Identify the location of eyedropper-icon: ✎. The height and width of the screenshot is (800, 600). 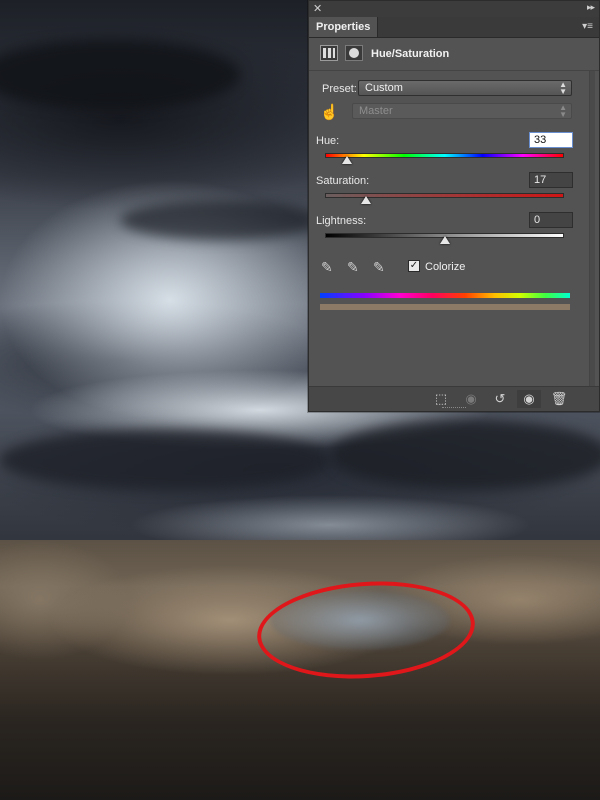
(327, 267).